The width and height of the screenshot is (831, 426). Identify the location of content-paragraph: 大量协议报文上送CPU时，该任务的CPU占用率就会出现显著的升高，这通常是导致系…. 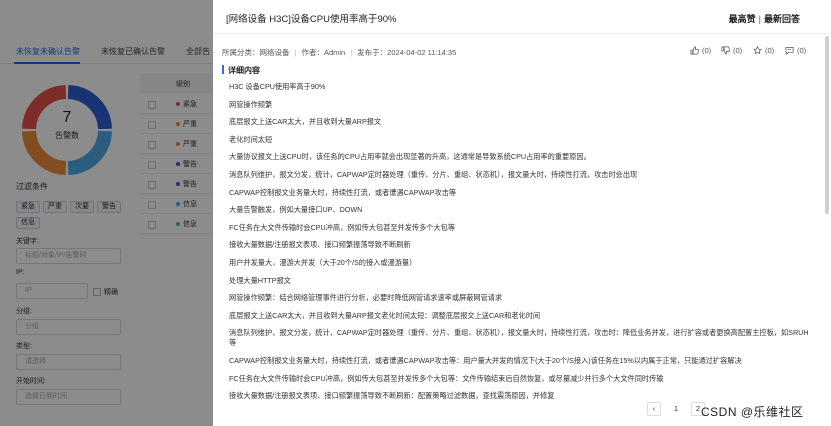
(410, 157).